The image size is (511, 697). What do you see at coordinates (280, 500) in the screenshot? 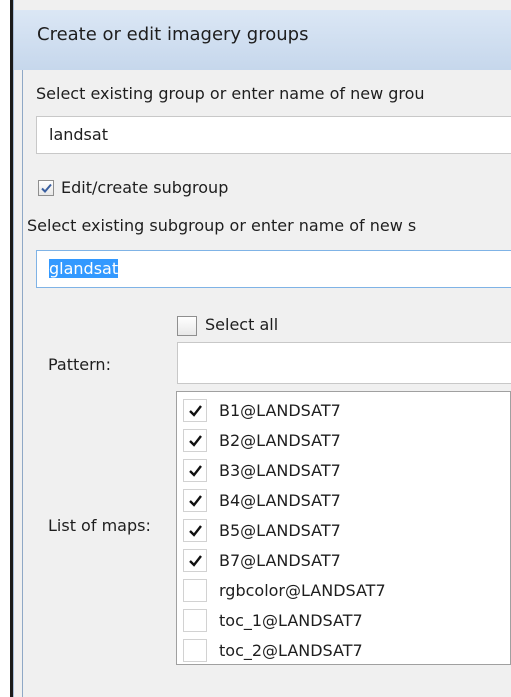
I see `list-item-label: B4@LANDSAT7` at bounding box center [280, 500].